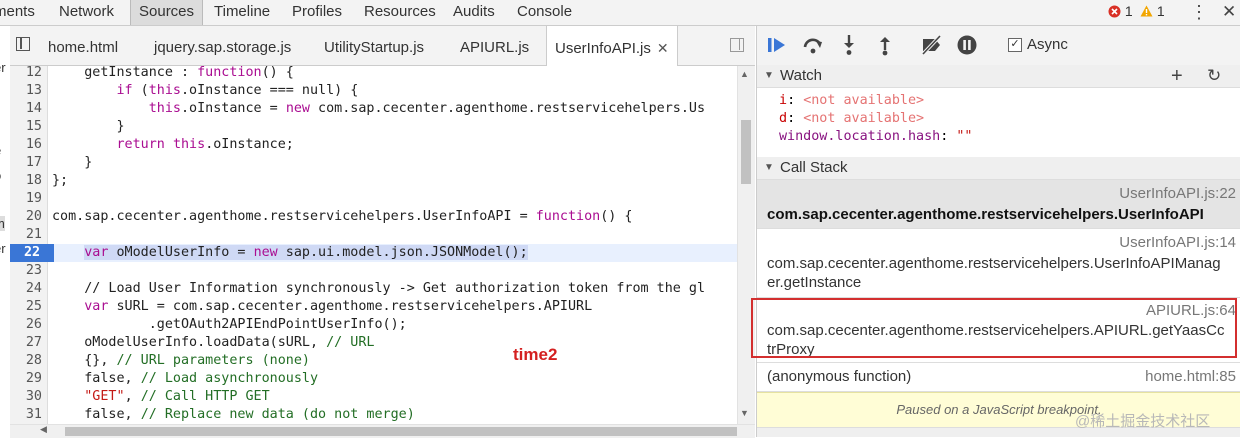 The width and height of the screenshot is (1240, 438). I want to click on frame-location: home.html:85, so click(1190, 376).